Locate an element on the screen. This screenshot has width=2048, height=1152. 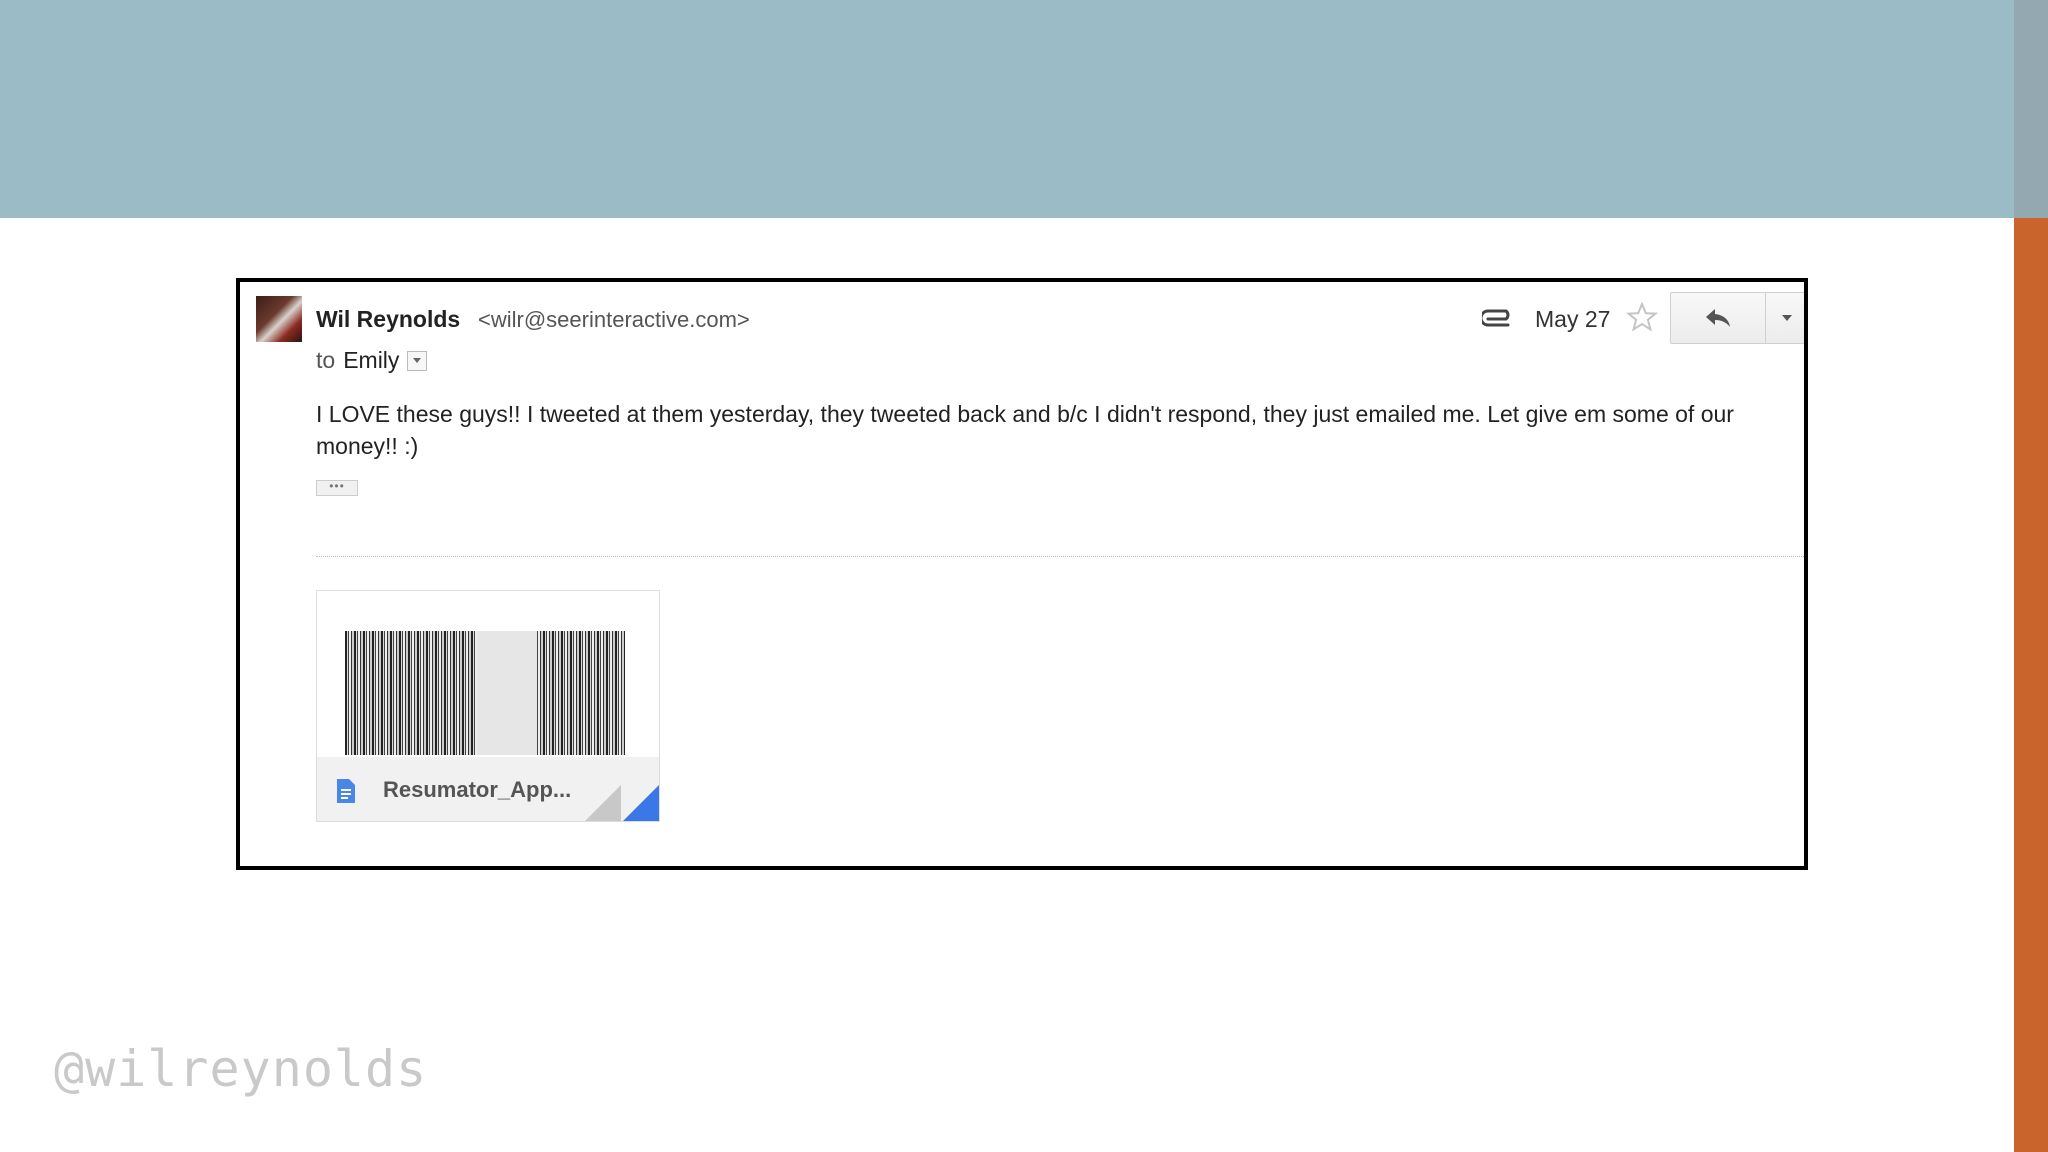
show-trimmed-content-button: ••• is located at coordinates (337, 488).